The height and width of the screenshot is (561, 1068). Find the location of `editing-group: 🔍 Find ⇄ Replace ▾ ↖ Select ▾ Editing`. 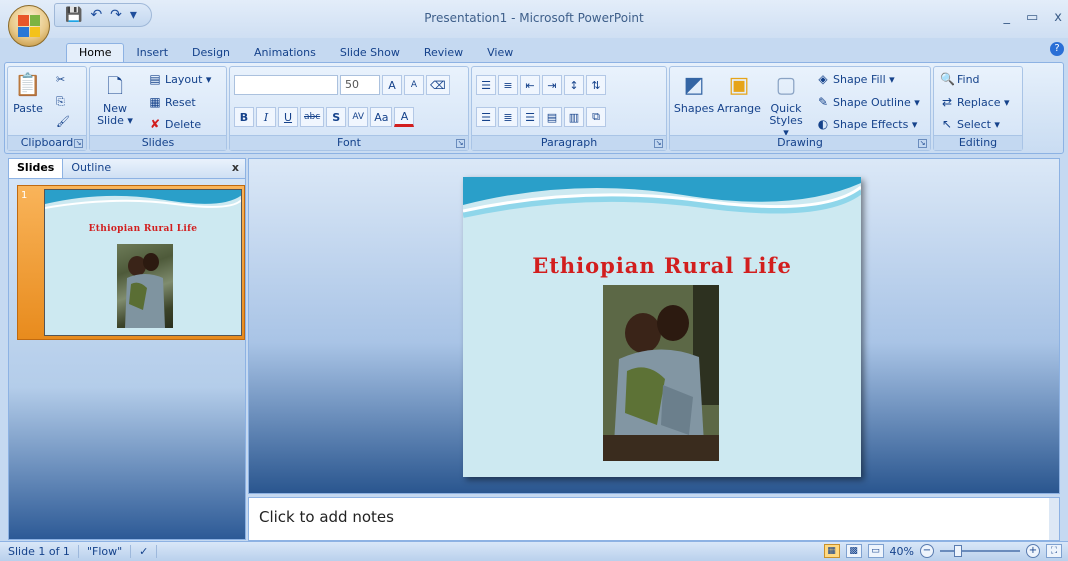

editing-group: 🔍 Find ⇄ Replace ▾ ↖ Select ▾ Editing is located at coordinates (978, 108).